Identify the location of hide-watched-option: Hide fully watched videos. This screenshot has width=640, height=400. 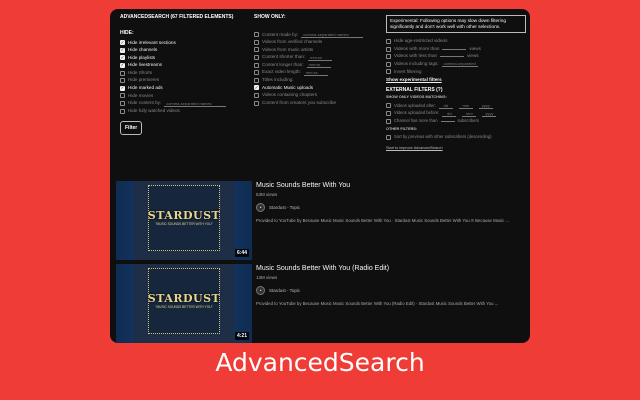
(185, 111).